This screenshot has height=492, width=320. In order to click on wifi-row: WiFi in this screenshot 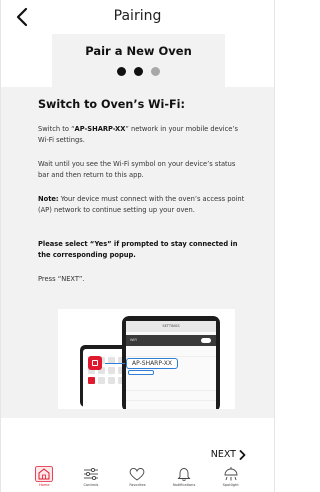, I will do `click(171, 340)`.